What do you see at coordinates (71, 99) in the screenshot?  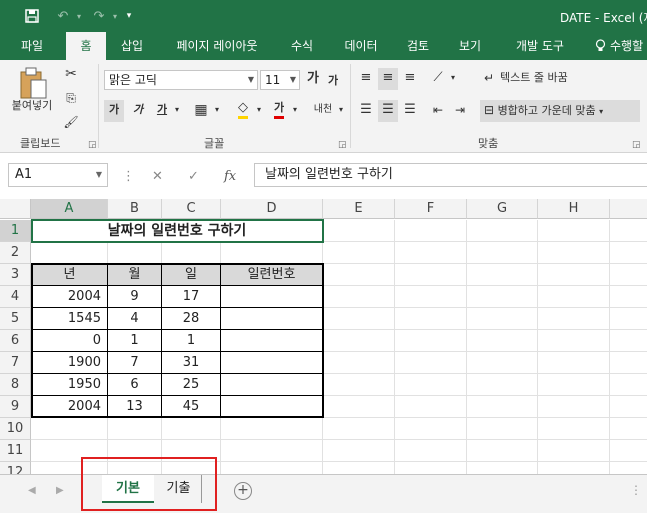 I see `copy-icon: ⎘` at bounding box center [71, 99].